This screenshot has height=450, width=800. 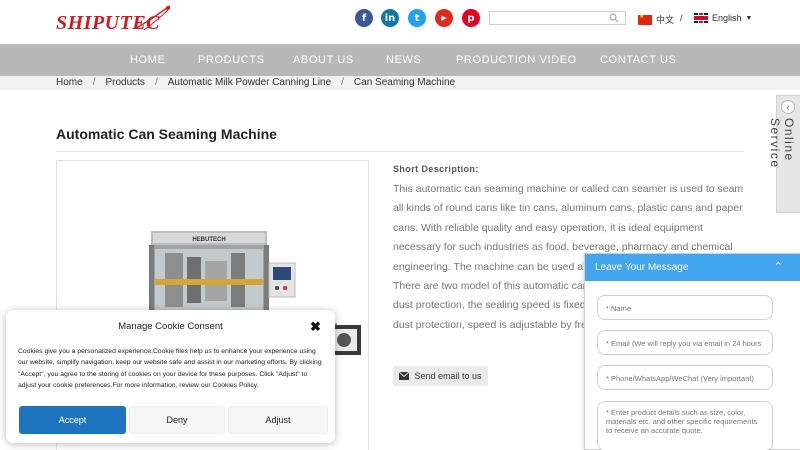 What do you see at coordinates (788, 107) in the screenshot?
I see `chevron-left-icon: ‹` at bounding box center [788, 107].